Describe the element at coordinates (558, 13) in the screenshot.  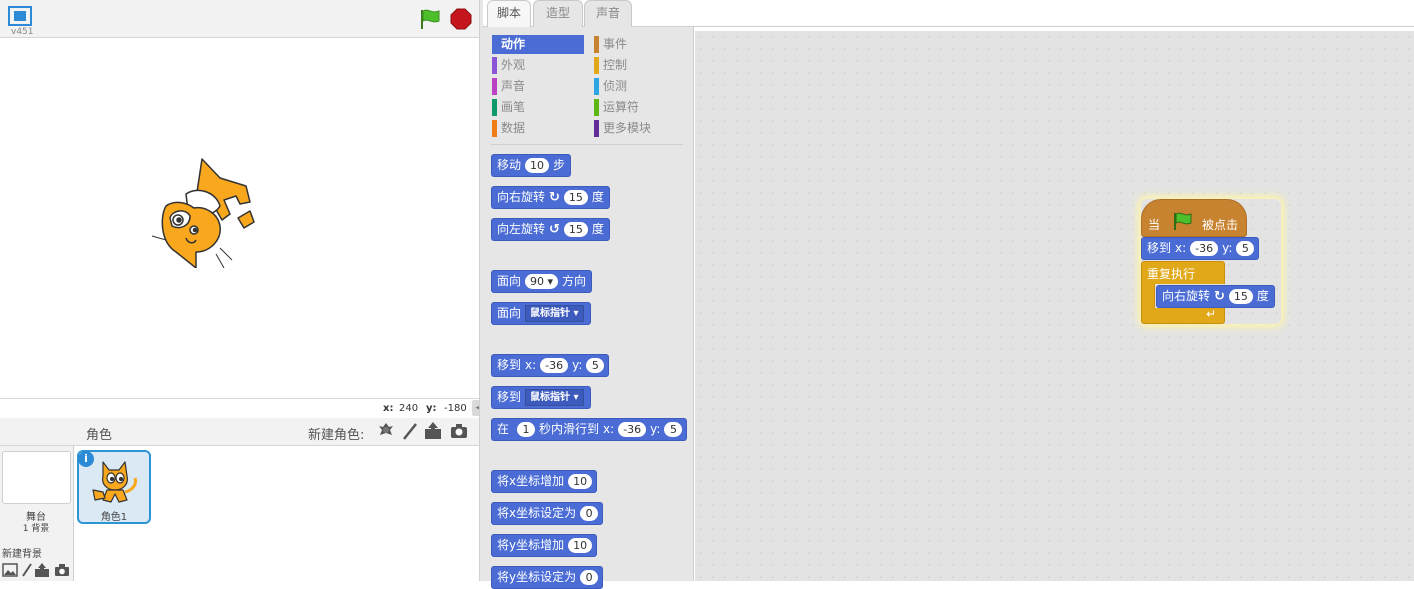
I see `tab-costumes: 造型` at that location.